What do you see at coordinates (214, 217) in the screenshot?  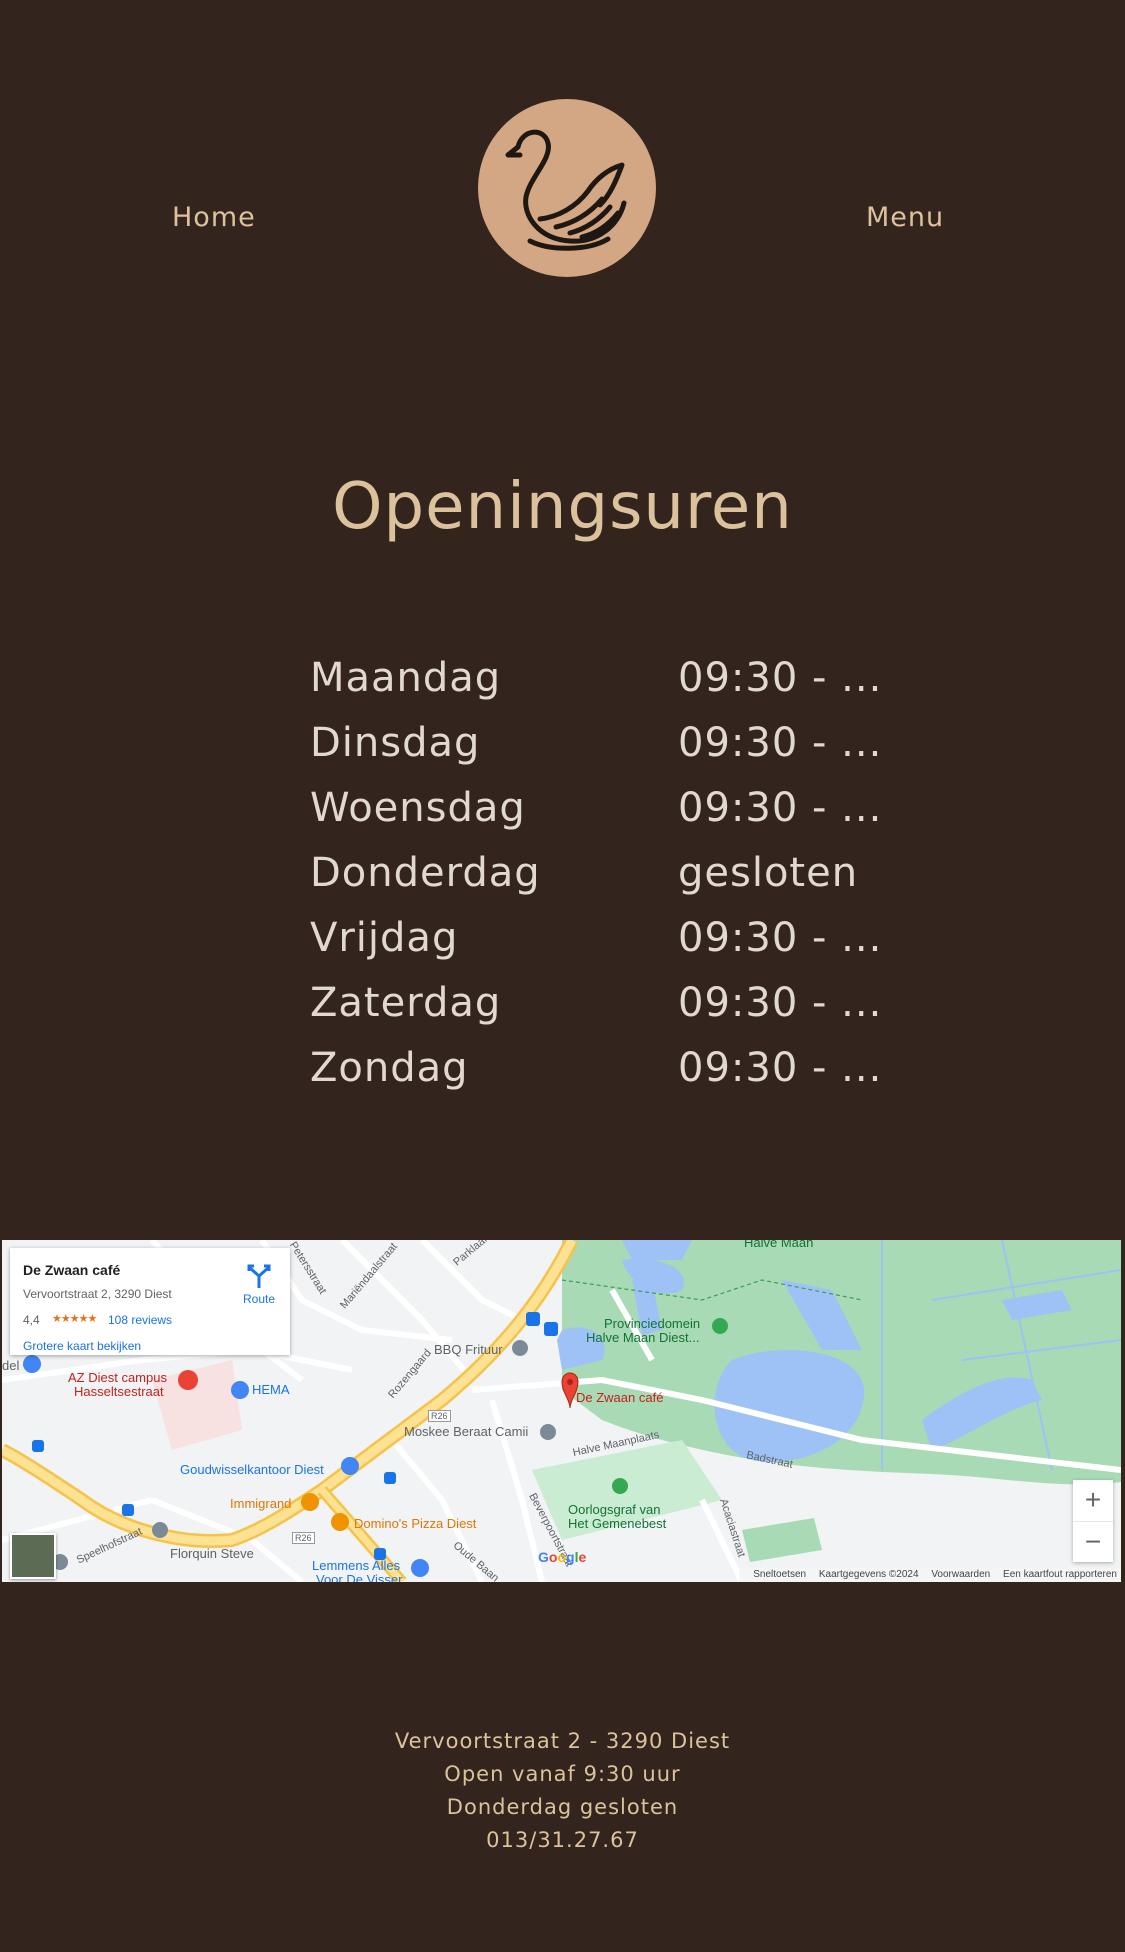 I see `nav-home-link: Home` at bounding box center [214, 217].